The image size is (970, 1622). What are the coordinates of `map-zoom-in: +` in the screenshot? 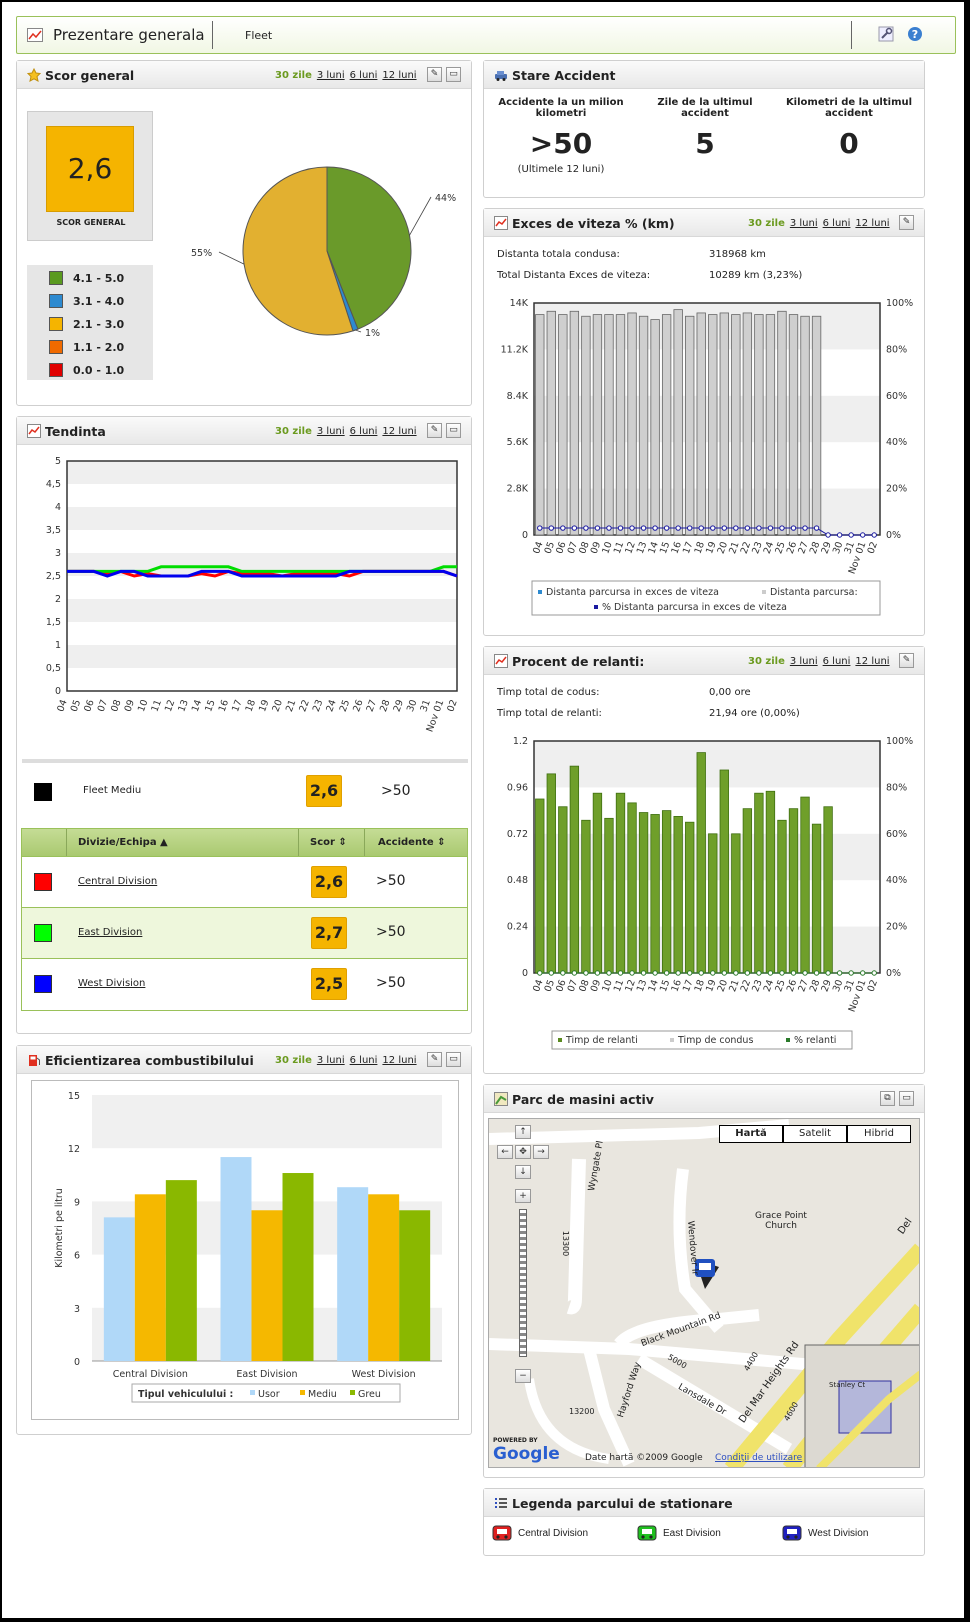 It's located at (523, 1196).